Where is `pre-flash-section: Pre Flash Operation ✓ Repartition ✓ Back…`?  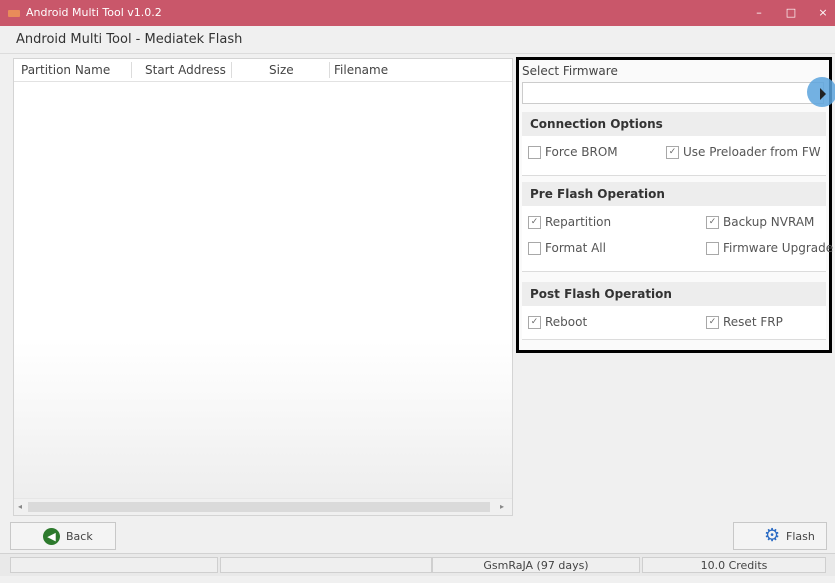
pre-flash-section: Pre Flash Operation ✓ Repartition ✓ Back… is located at coordinates (677, 227).